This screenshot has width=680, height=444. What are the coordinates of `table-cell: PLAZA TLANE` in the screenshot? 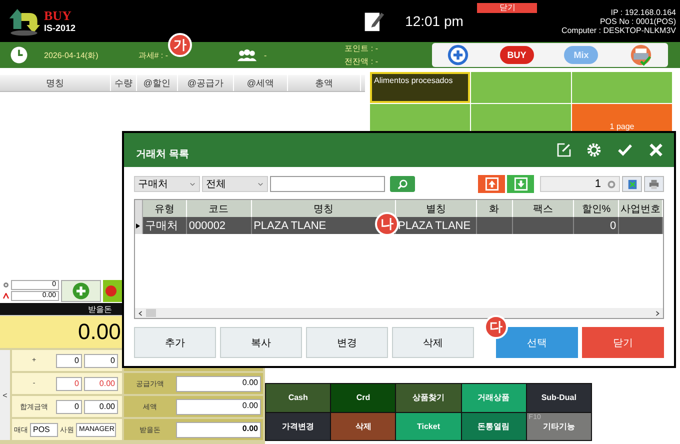 It's located at (436, 225).